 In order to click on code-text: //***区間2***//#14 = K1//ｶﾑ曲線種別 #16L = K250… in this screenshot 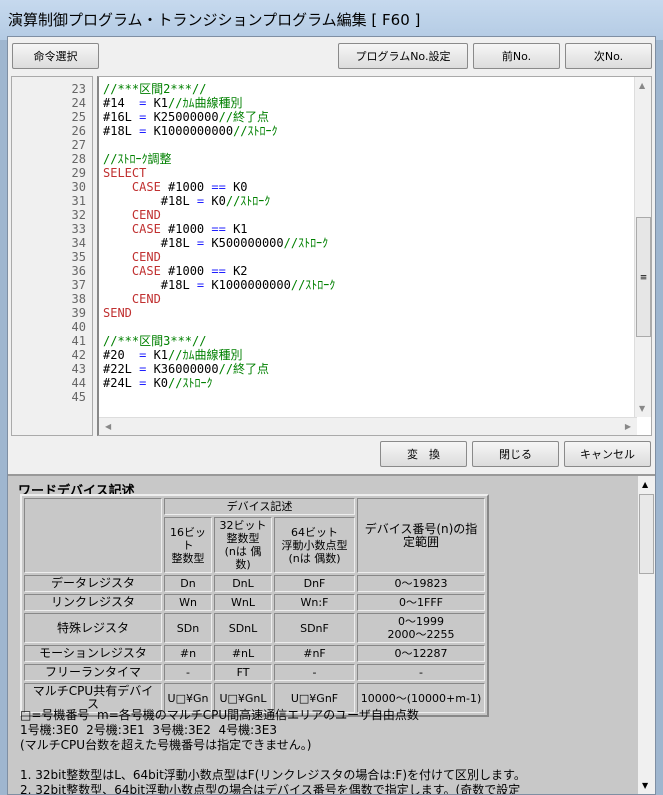, I will do `click(219, 243)`.